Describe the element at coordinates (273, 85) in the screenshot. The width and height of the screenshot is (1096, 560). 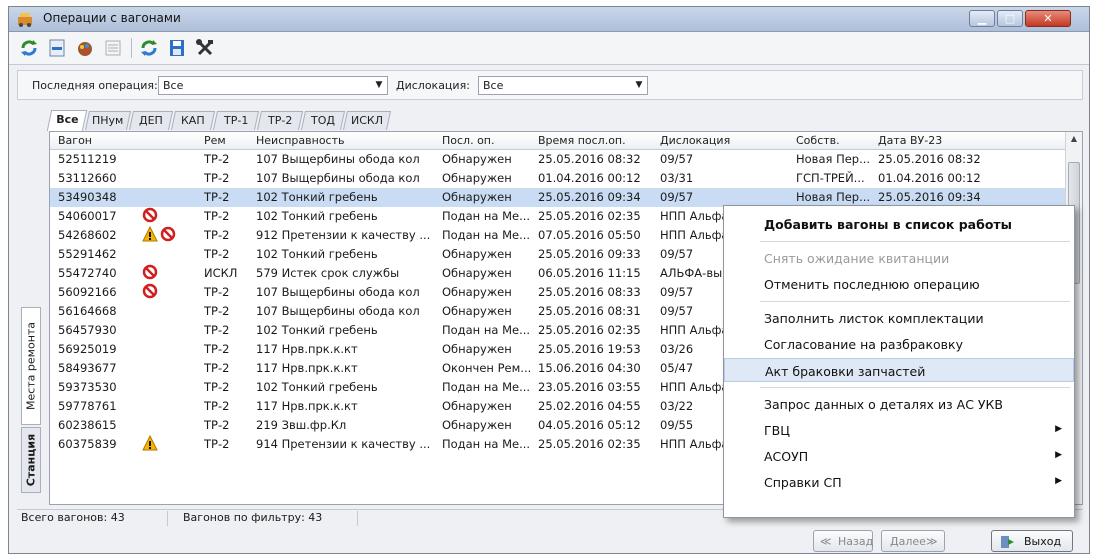
I see `last-operation-select: Все ▼` at that location.